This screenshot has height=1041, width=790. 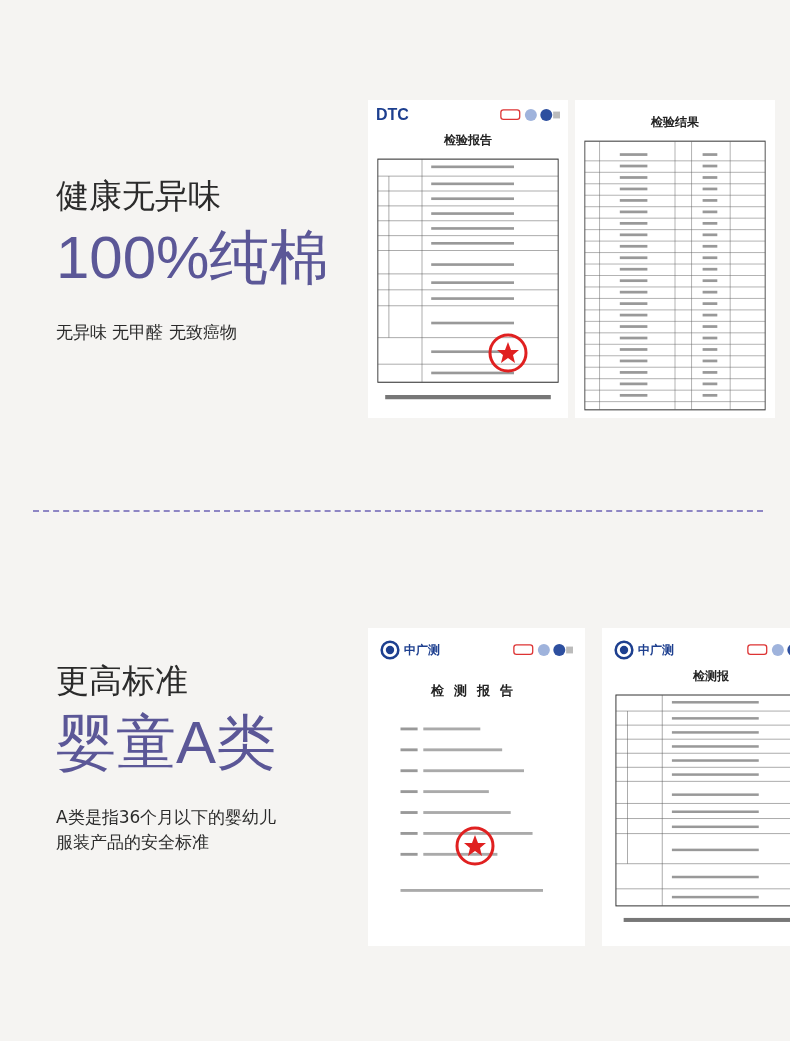 I want to click on description-text: 服装产品的安全标准, so click(x=133, y=842).